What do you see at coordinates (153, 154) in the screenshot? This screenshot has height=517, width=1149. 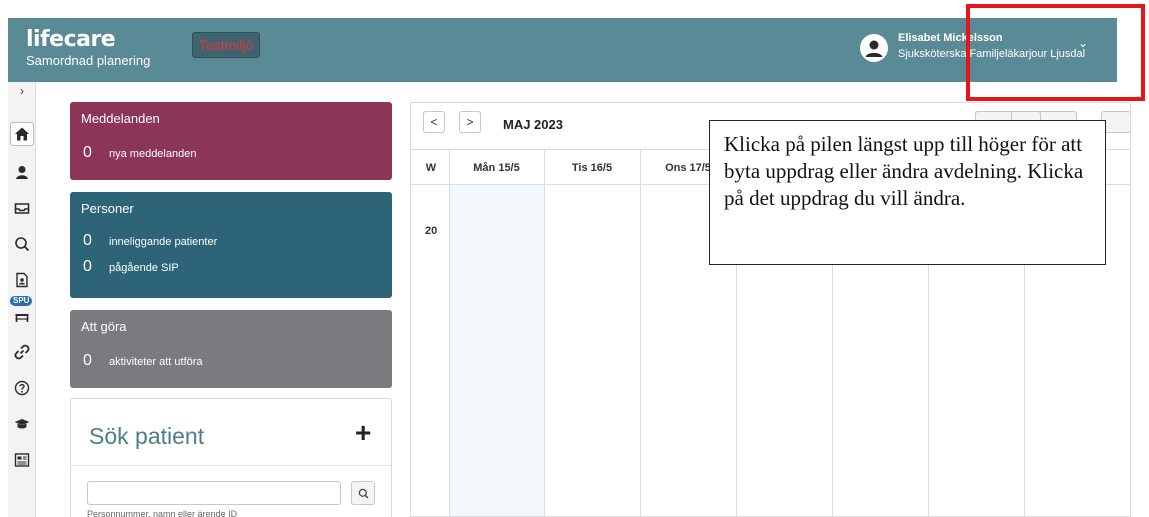 I see `messages-label: nya meddelanden` at bounding box center [153, 154].